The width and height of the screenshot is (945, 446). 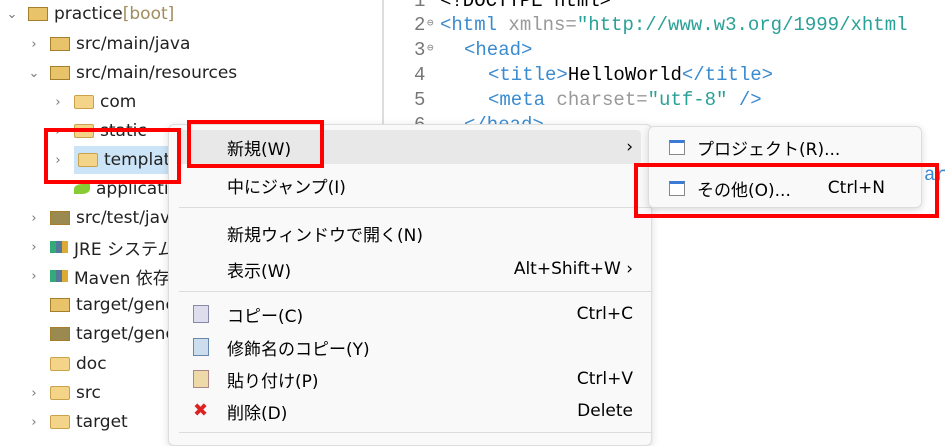 I want to click on line-number: 3, so click(x=420, y=50).